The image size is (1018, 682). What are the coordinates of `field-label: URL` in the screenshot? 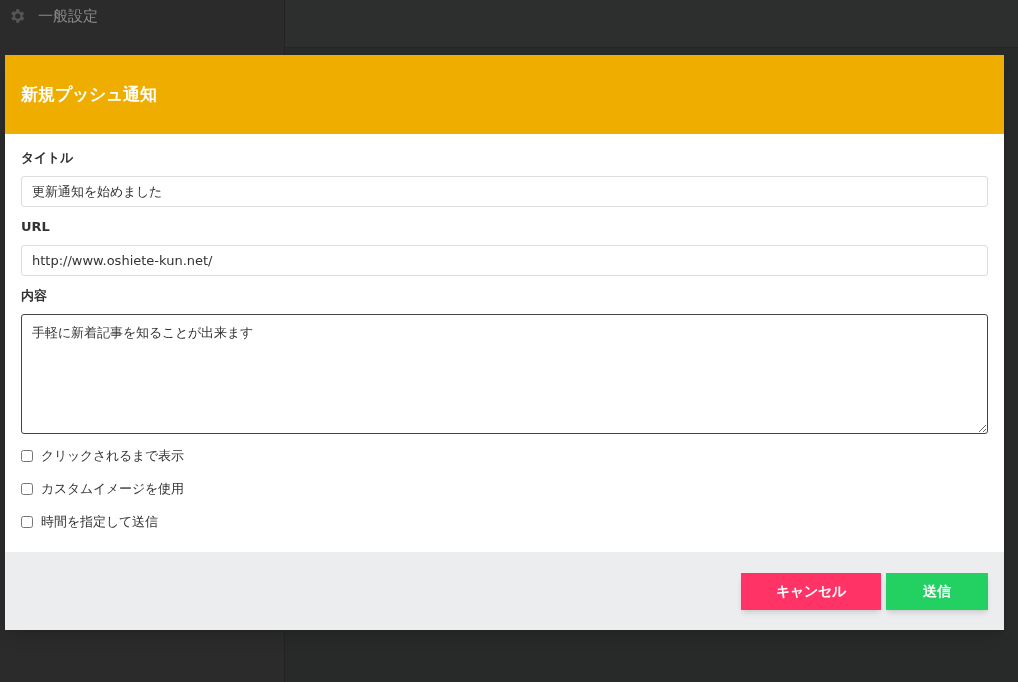 It's located at (36, 227).